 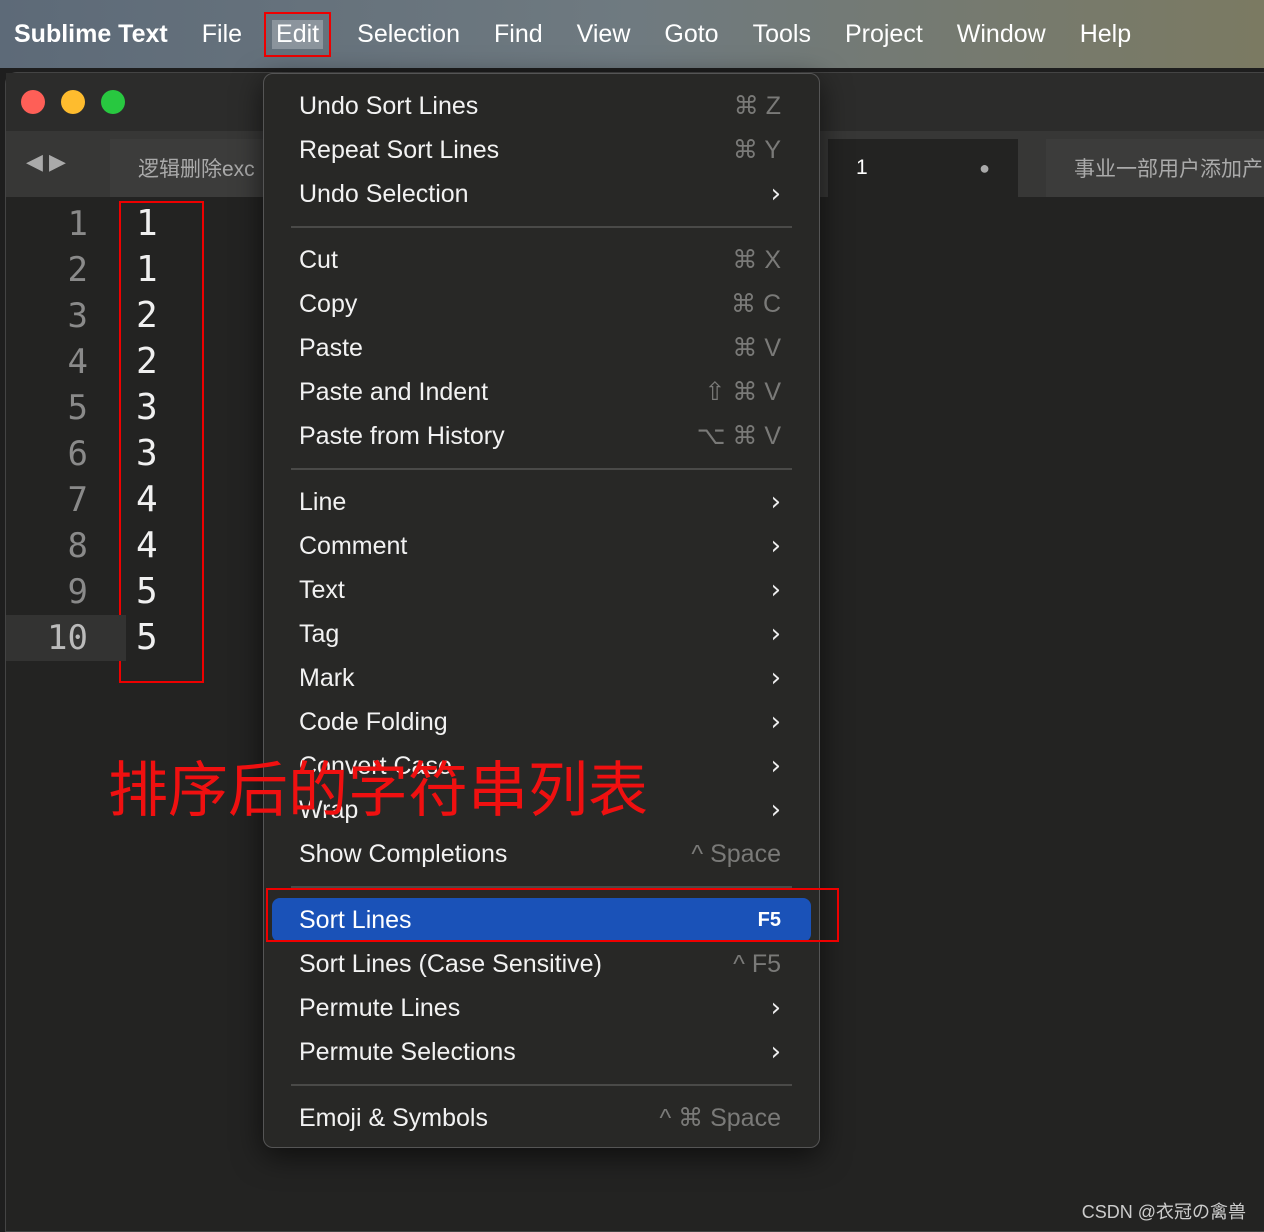 What do you see at coordinates (541, 634) in the screenshot?
I see `menu-item-tag: Tag ›` at bounding box center [541, 634].